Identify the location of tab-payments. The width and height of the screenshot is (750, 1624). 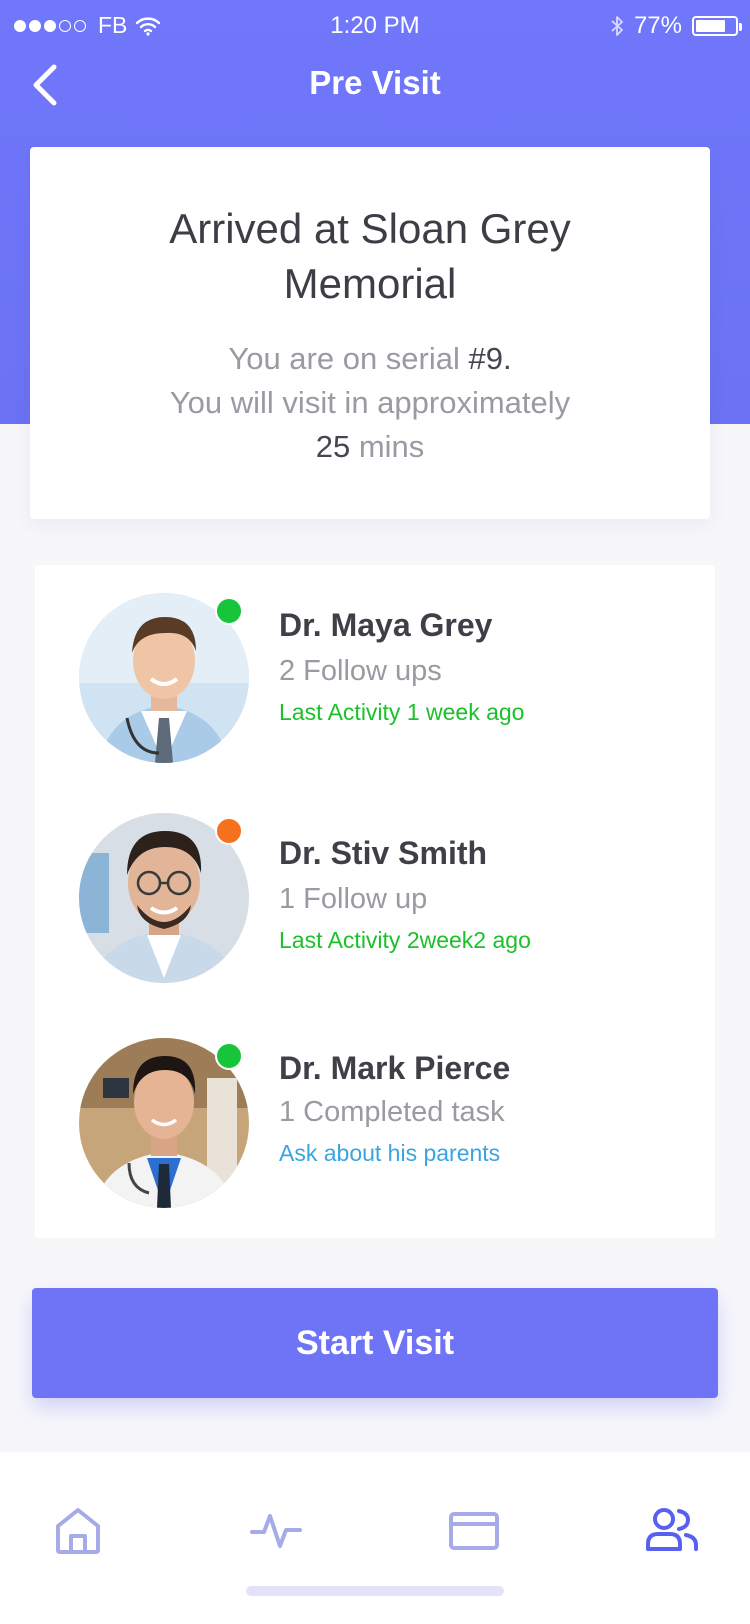
(474, 1530).